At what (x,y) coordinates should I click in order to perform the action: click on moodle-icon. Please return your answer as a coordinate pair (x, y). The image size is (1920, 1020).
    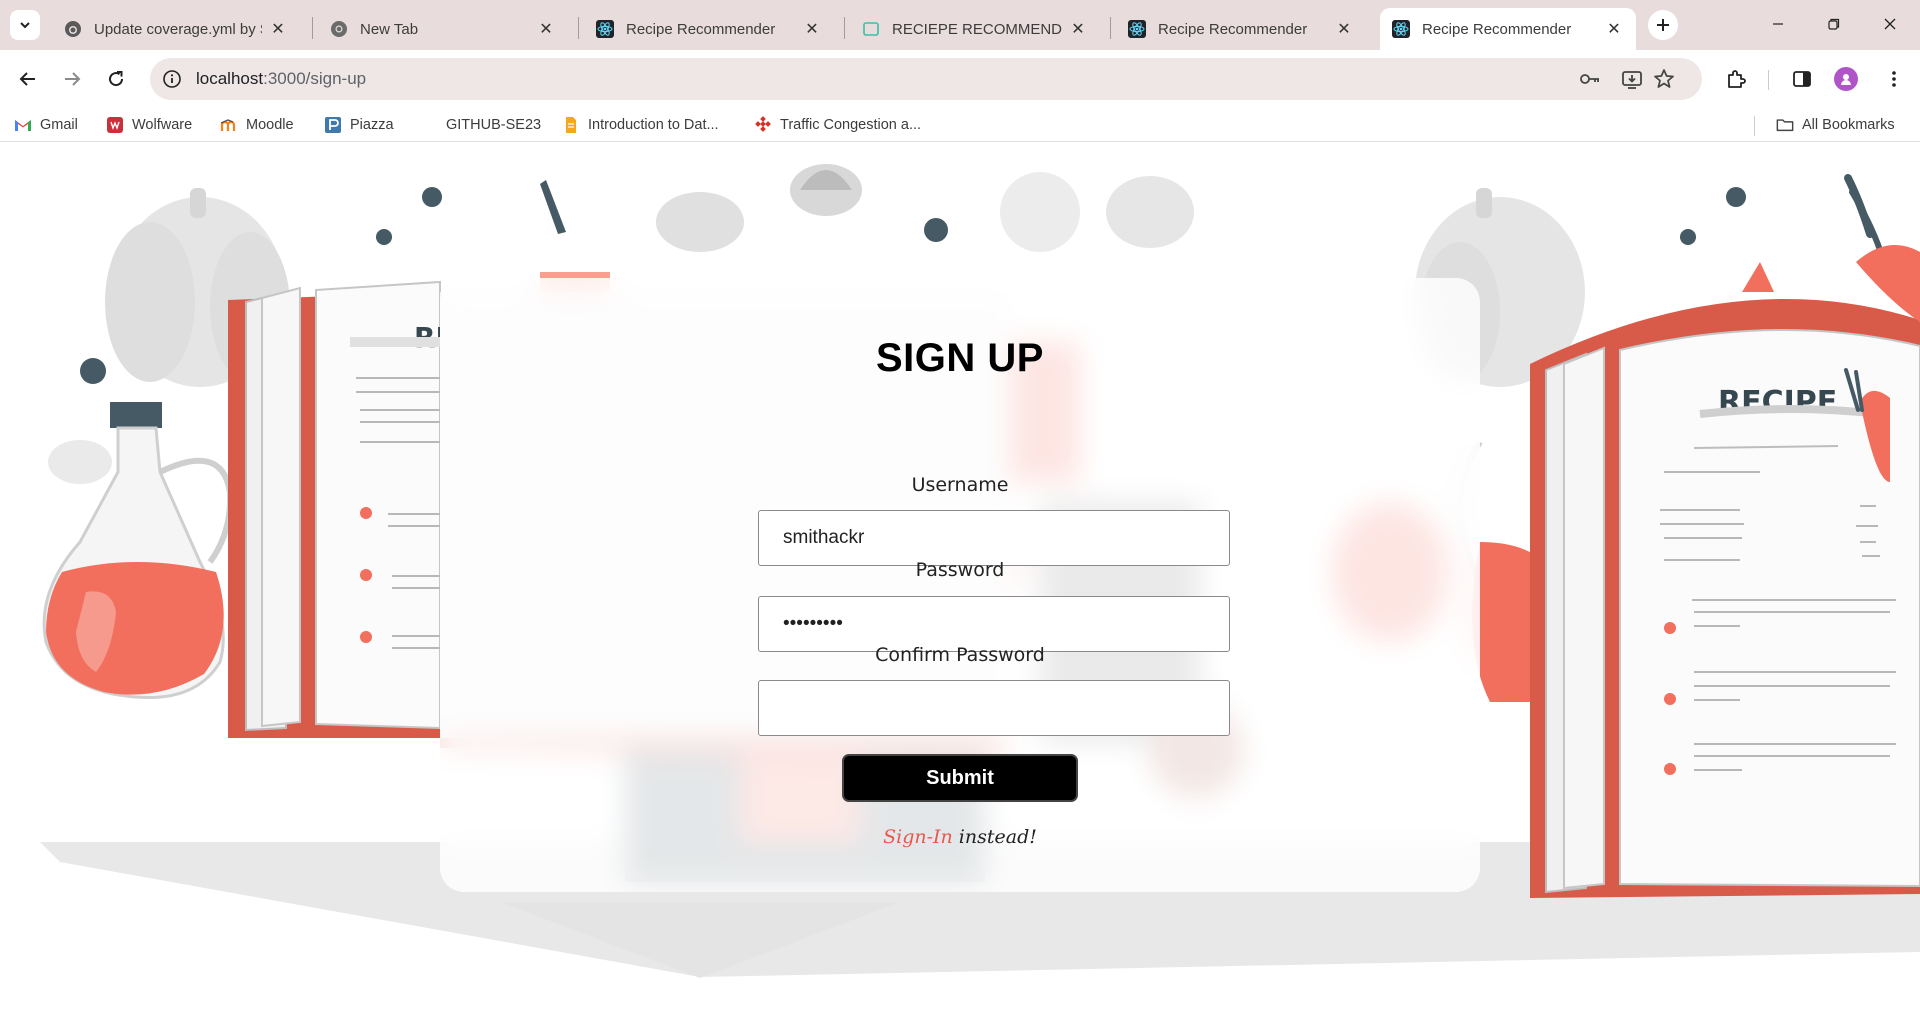
    Looking at the image, I should click on (229, 125).